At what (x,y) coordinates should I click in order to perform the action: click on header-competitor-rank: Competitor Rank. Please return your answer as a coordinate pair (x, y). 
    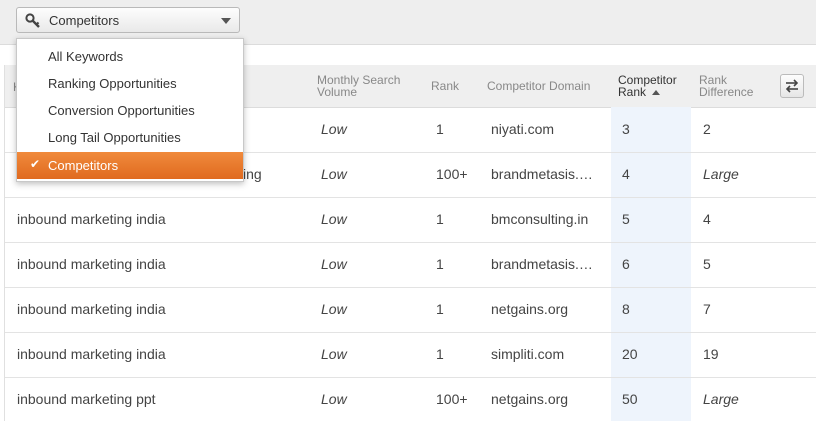
    Looking at the image, I should click on (647, 86).